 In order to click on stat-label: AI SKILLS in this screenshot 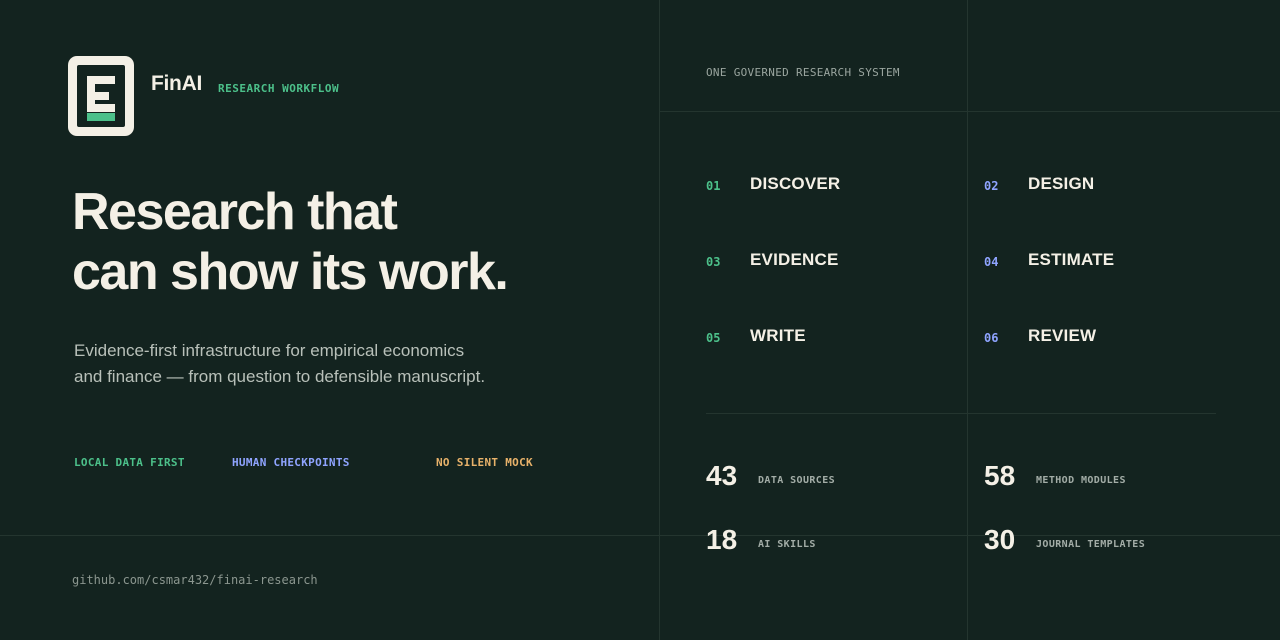, I will do `click(787, 544)`.